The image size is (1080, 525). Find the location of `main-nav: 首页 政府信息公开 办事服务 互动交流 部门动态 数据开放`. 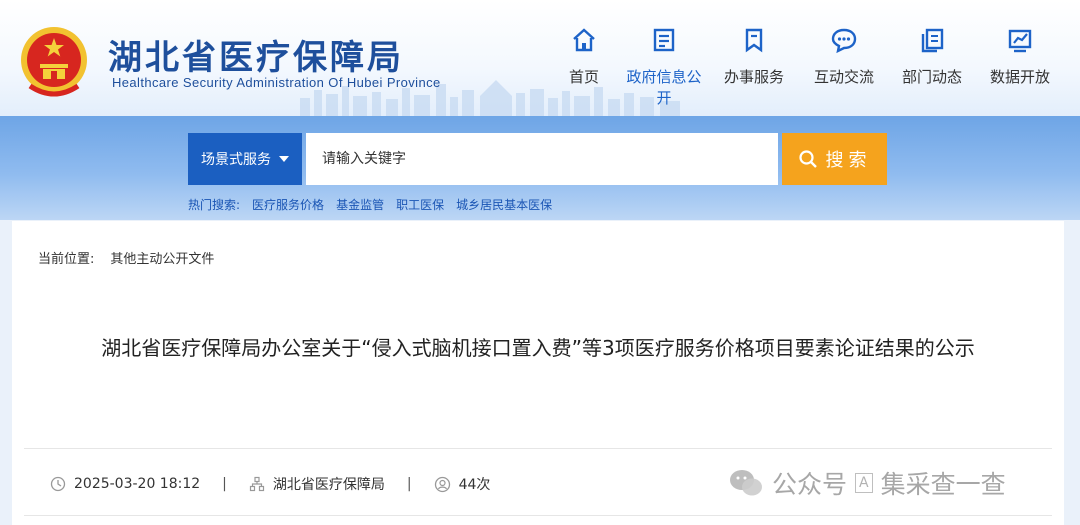

main-nav: 首页 政府信息公开 办事服务 互动交流 部门动态 数据开放 is located at coordinates (810, 64).